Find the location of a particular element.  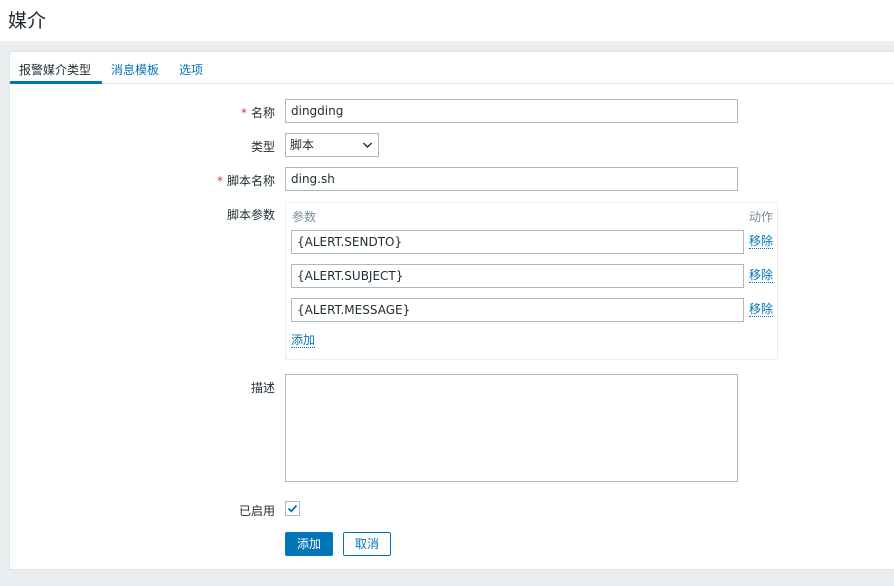

remove-param-1-link: 移除 is located at coordinates (761, 241).